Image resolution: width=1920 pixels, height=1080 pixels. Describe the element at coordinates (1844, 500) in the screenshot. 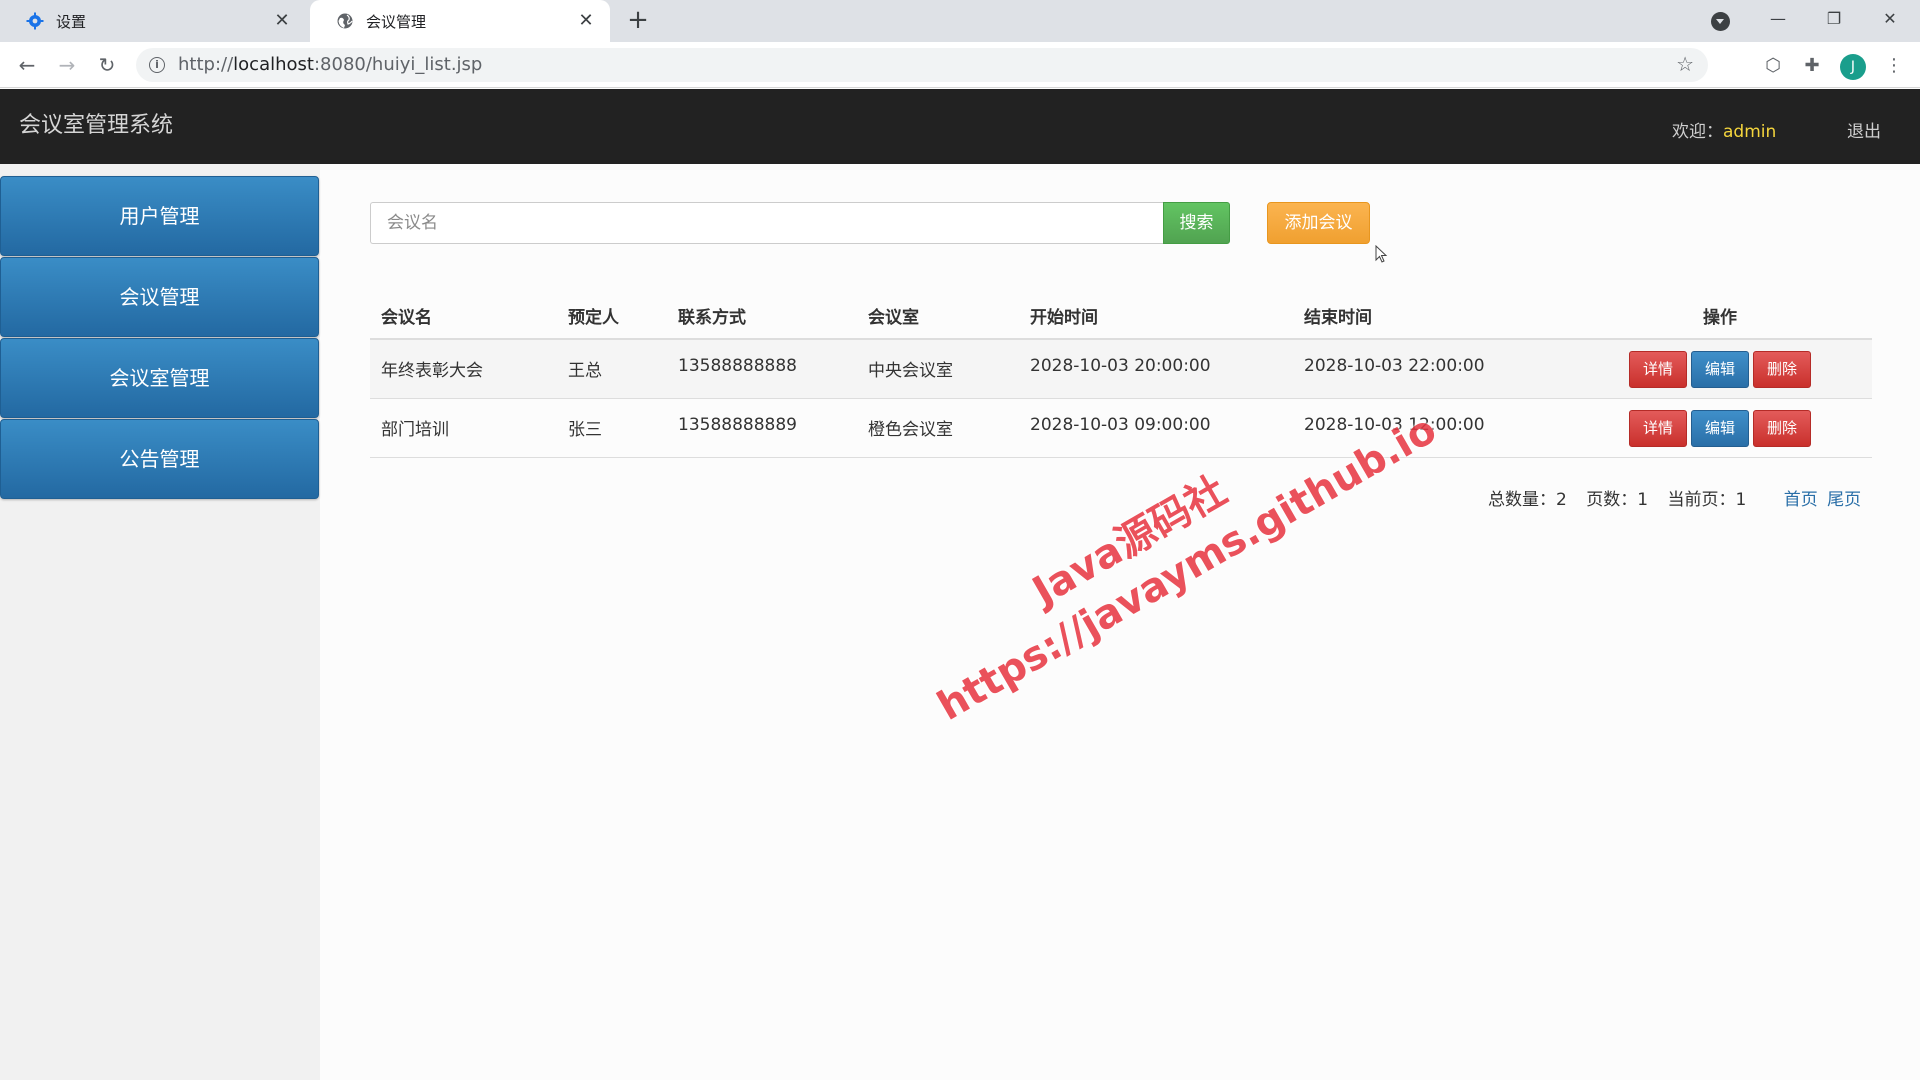

I see `last-page-link: 尾页` at that location.